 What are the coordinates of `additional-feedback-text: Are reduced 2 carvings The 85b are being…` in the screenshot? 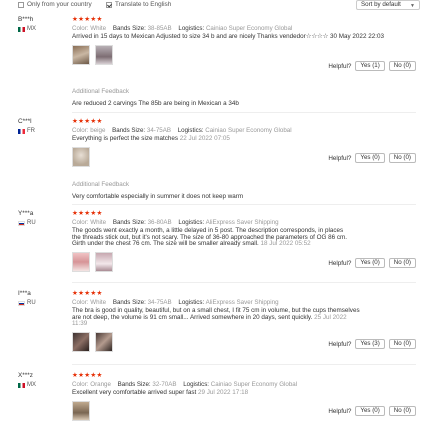 It's located at (155, 103).